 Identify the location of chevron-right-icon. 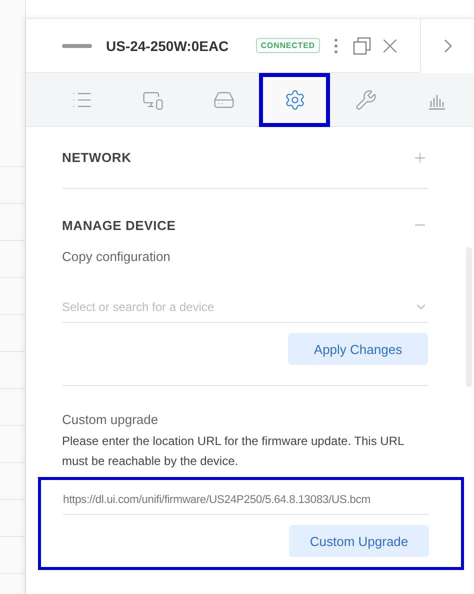
(448, 45).